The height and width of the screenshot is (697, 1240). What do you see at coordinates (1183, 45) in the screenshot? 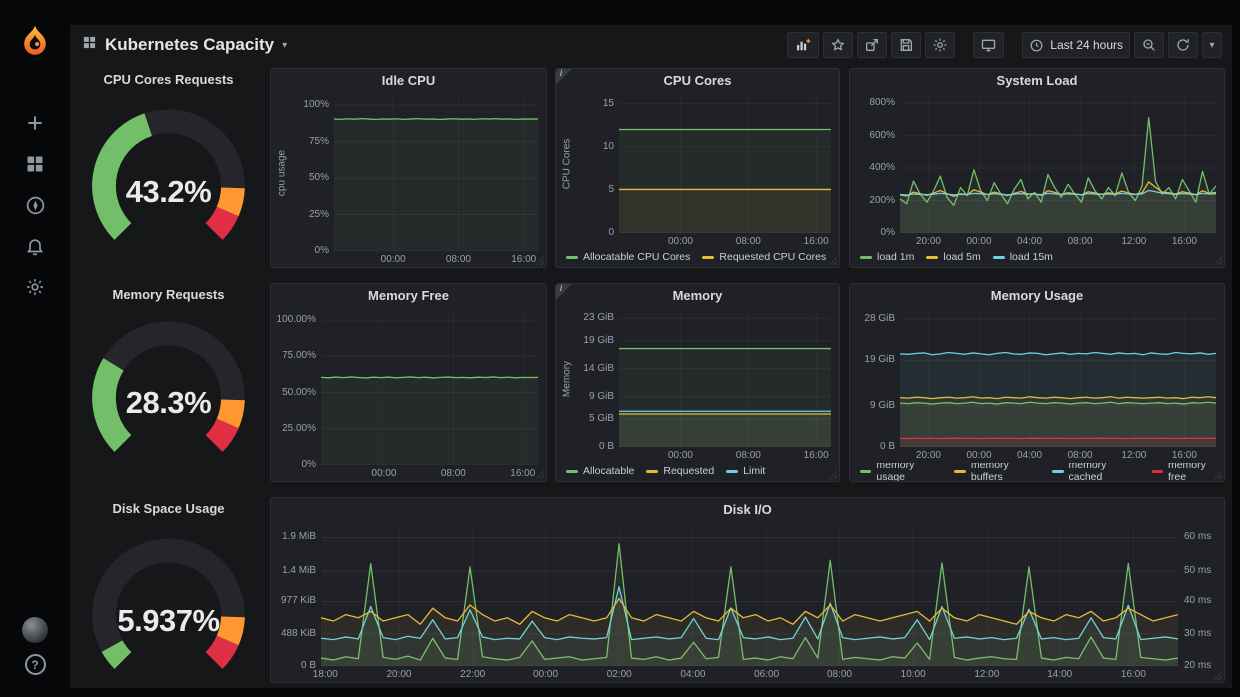
I see `refresh-button` at bounding box center [1183, 45].